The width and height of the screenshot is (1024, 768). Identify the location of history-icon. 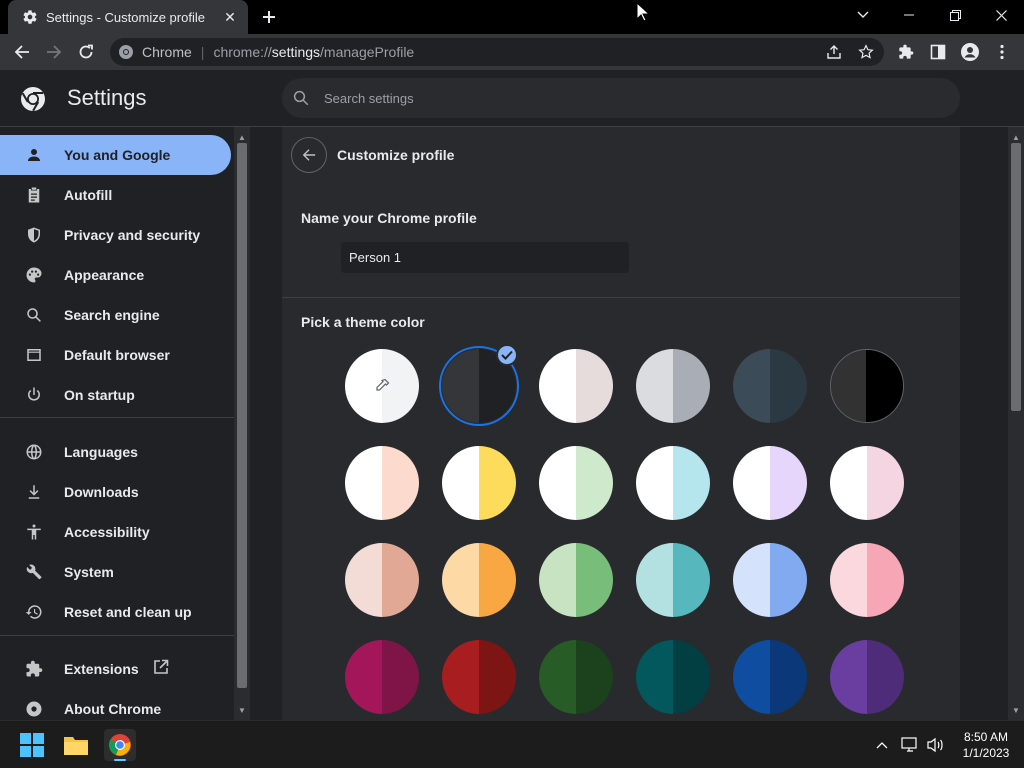
(34, 612).